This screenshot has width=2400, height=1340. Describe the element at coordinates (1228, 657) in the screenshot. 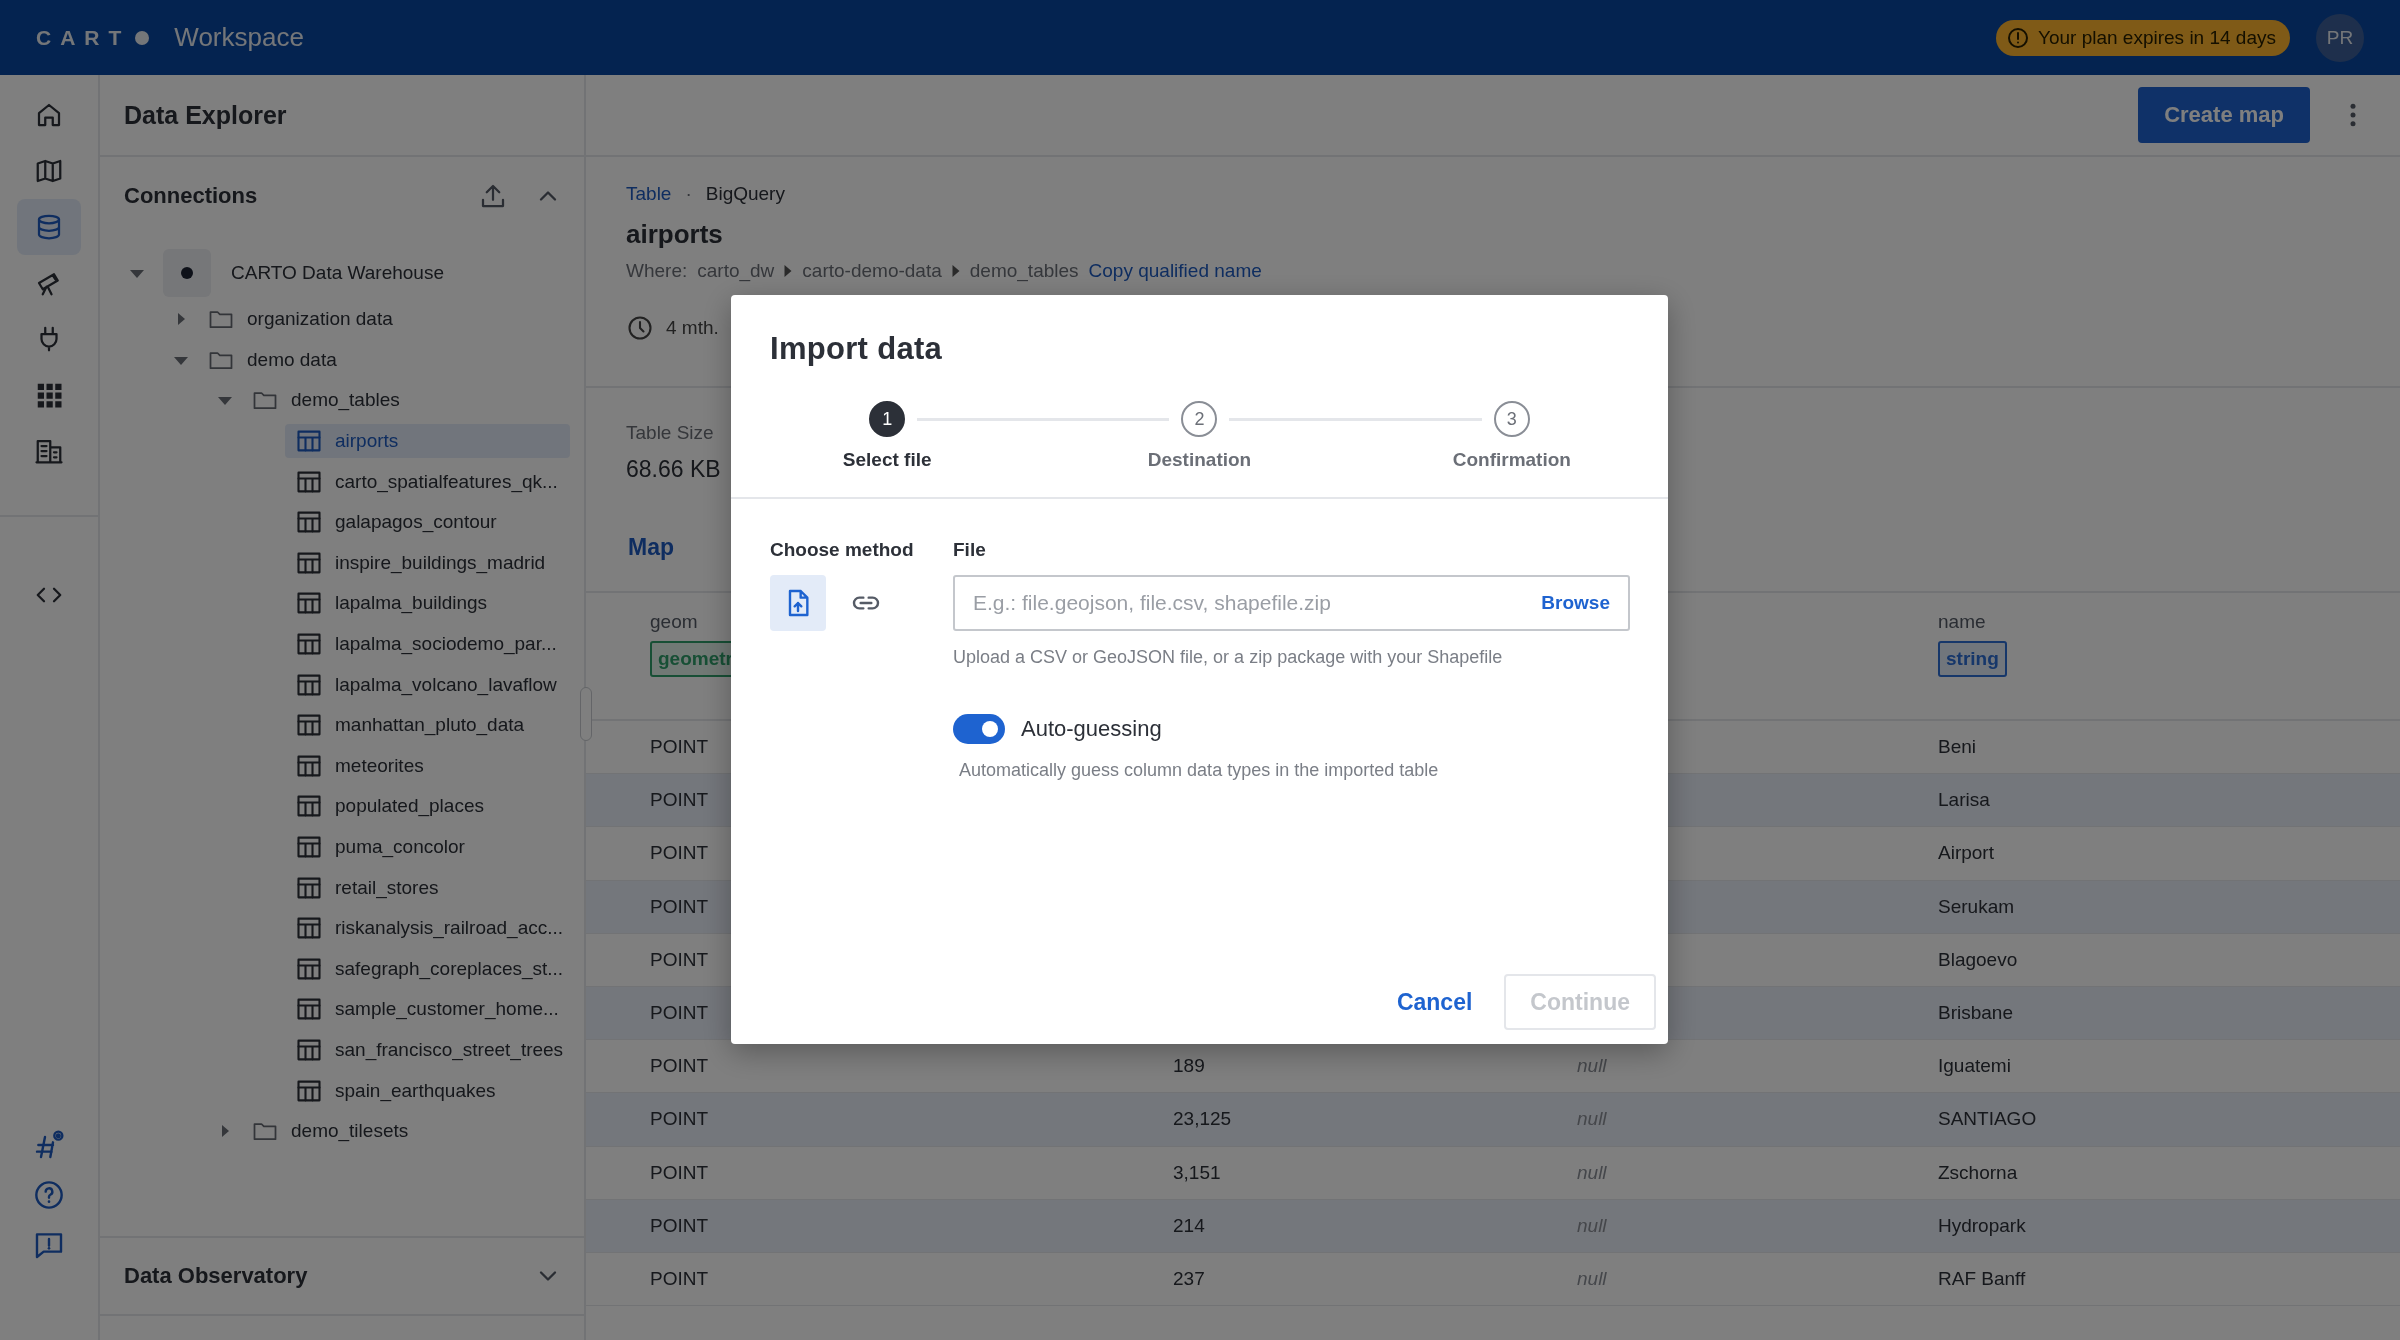

I see `helper-text: Upload a CSV or GeoJSON file, or a zip package with your Shapefile` at that location.